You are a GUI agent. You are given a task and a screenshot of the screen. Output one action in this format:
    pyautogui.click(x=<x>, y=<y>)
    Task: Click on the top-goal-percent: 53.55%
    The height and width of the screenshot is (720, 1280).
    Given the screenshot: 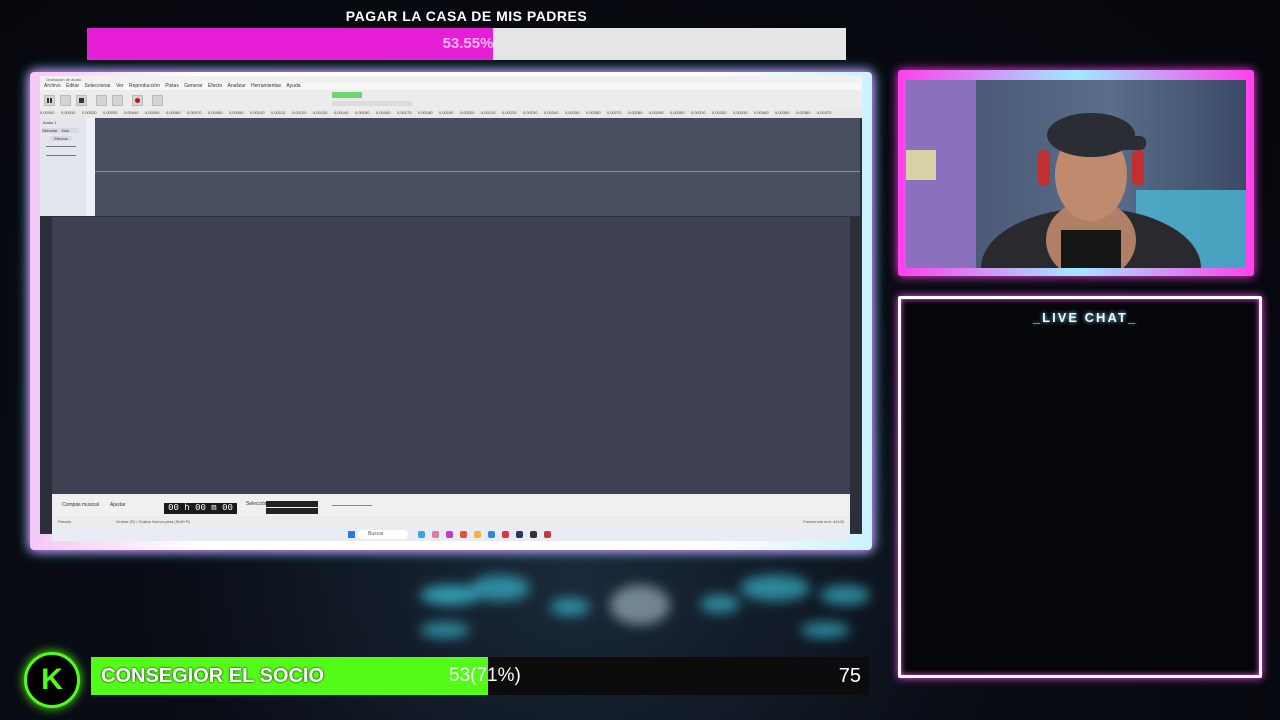 What is the action you would take?
    pyautogui.click(x=468, y=43)
    